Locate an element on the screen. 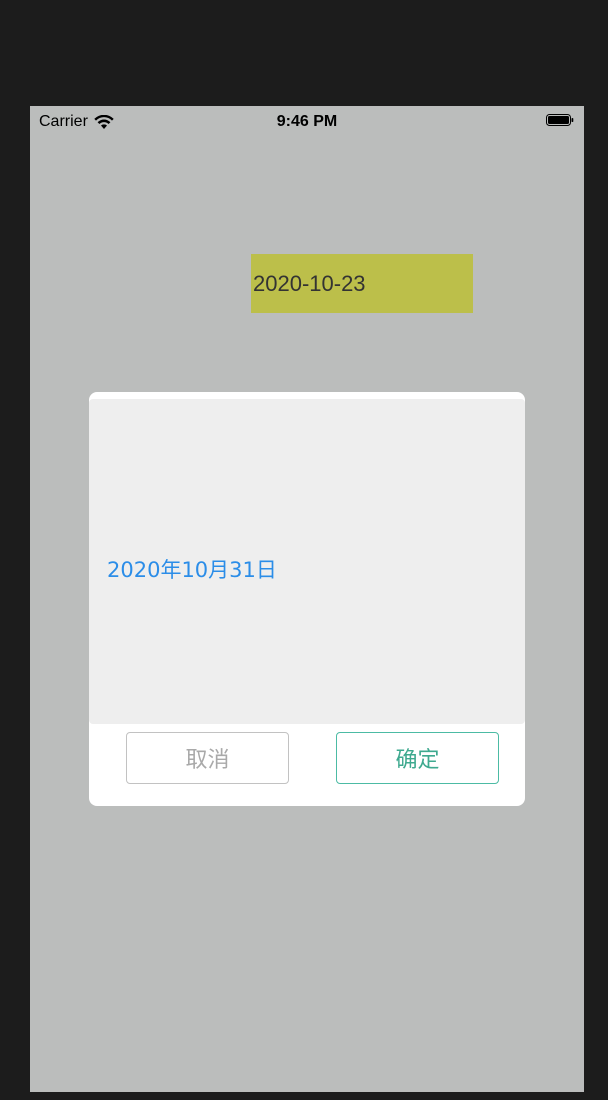 This screenshot has height=1100, width=608. cancel-button-label: 取消 is located at coordinates (207, 760).